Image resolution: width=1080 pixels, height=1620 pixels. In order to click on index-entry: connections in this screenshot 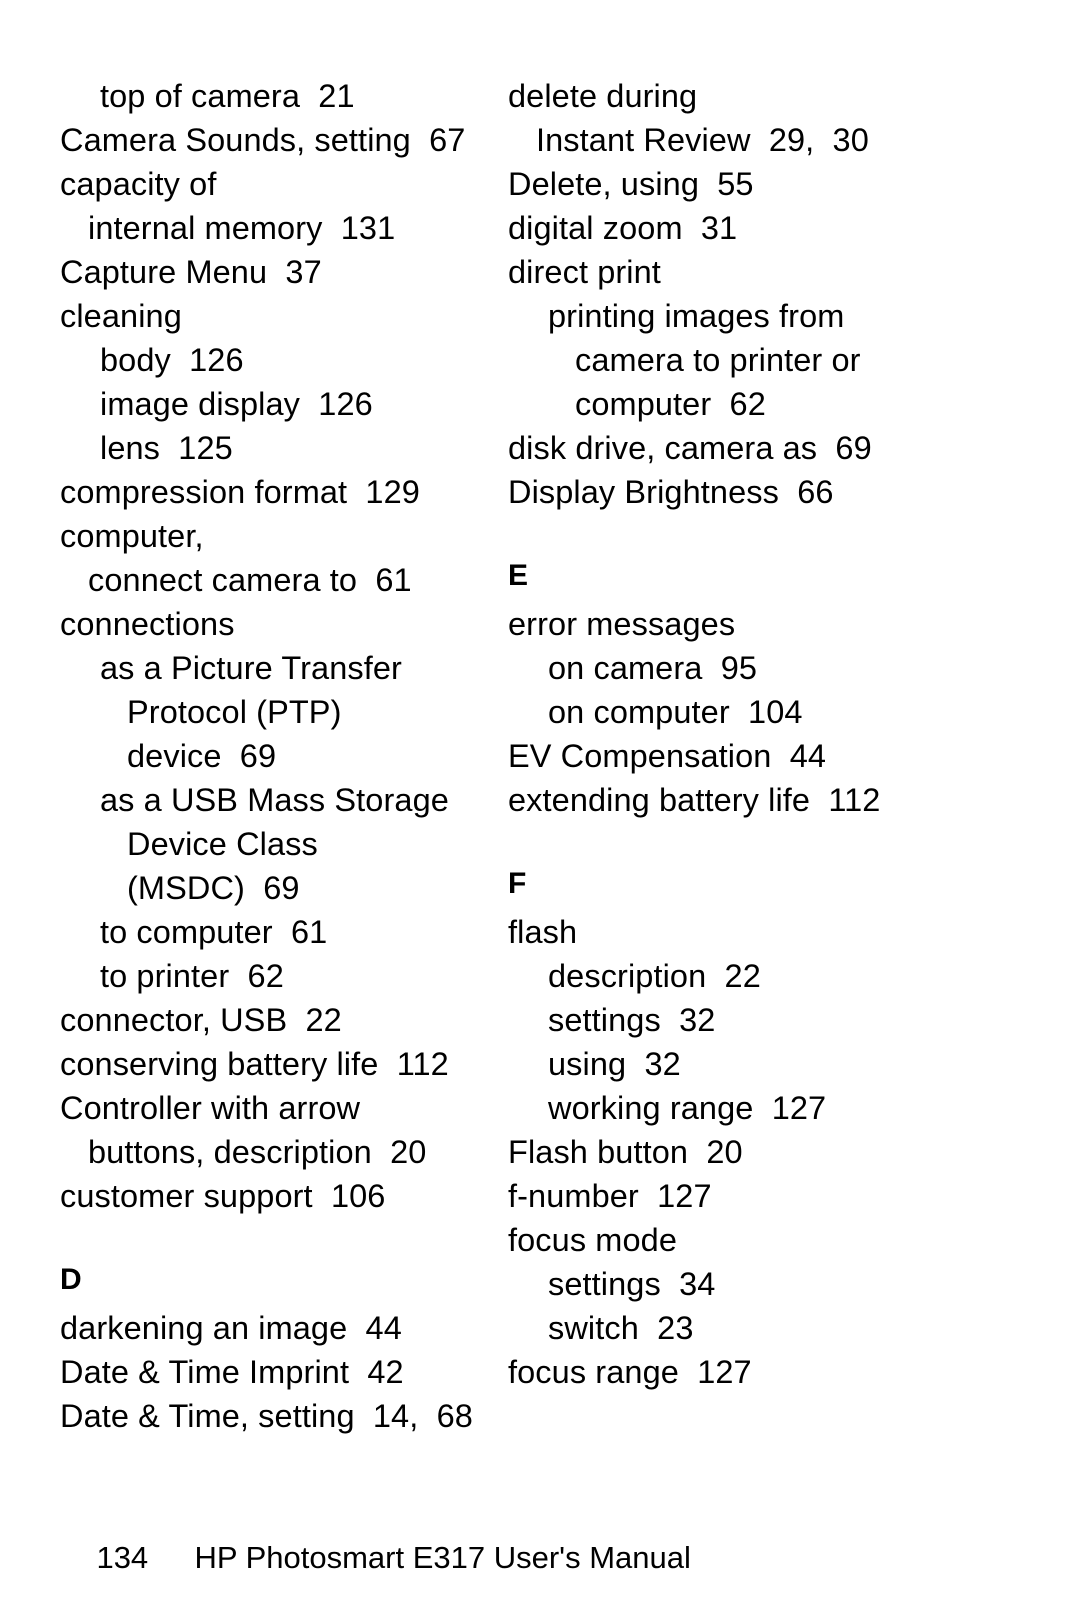, I will do `click(147, 624)`.